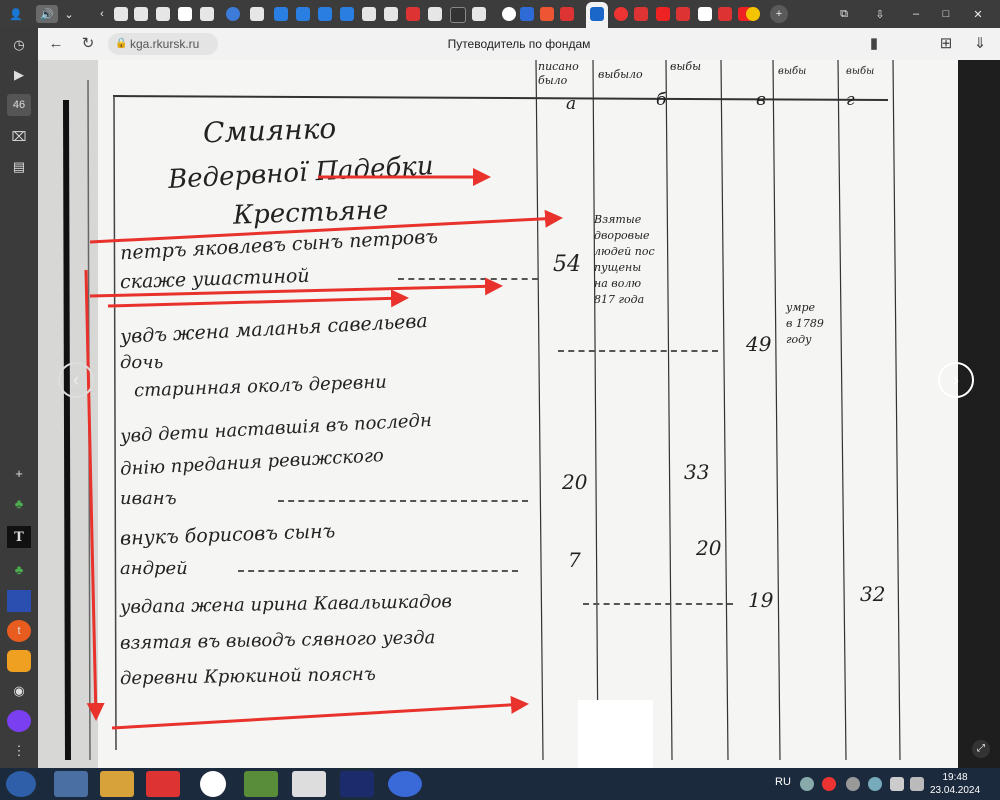  I want to click on mail-icon, so click(19, 661).